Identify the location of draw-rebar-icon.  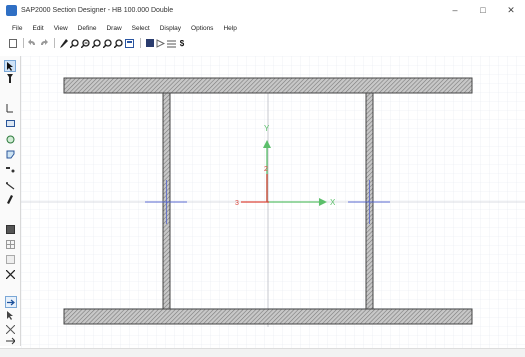
(10, 185).